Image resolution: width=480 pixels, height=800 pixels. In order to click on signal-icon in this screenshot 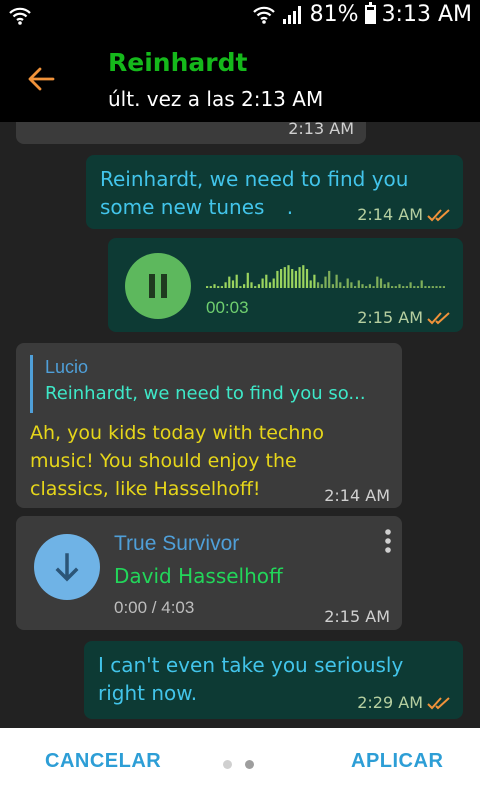, I will do `click(291, 14)`.